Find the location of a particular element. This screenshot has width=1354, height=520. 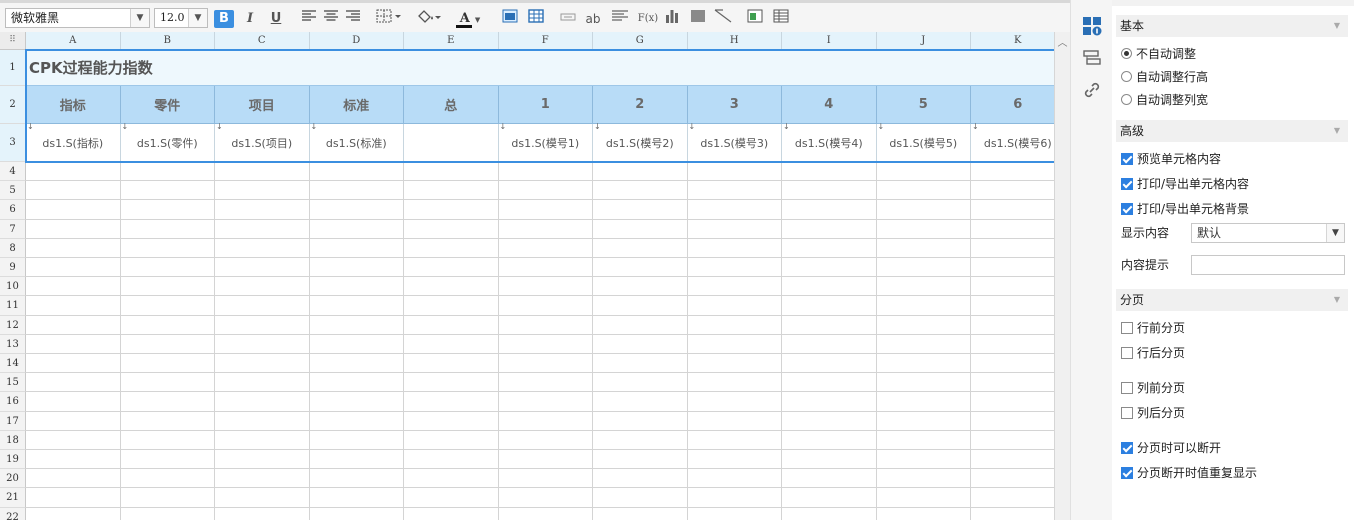

data-cell-g: ds1.S(模号2) ↓ is located at coordinates (640, 142).